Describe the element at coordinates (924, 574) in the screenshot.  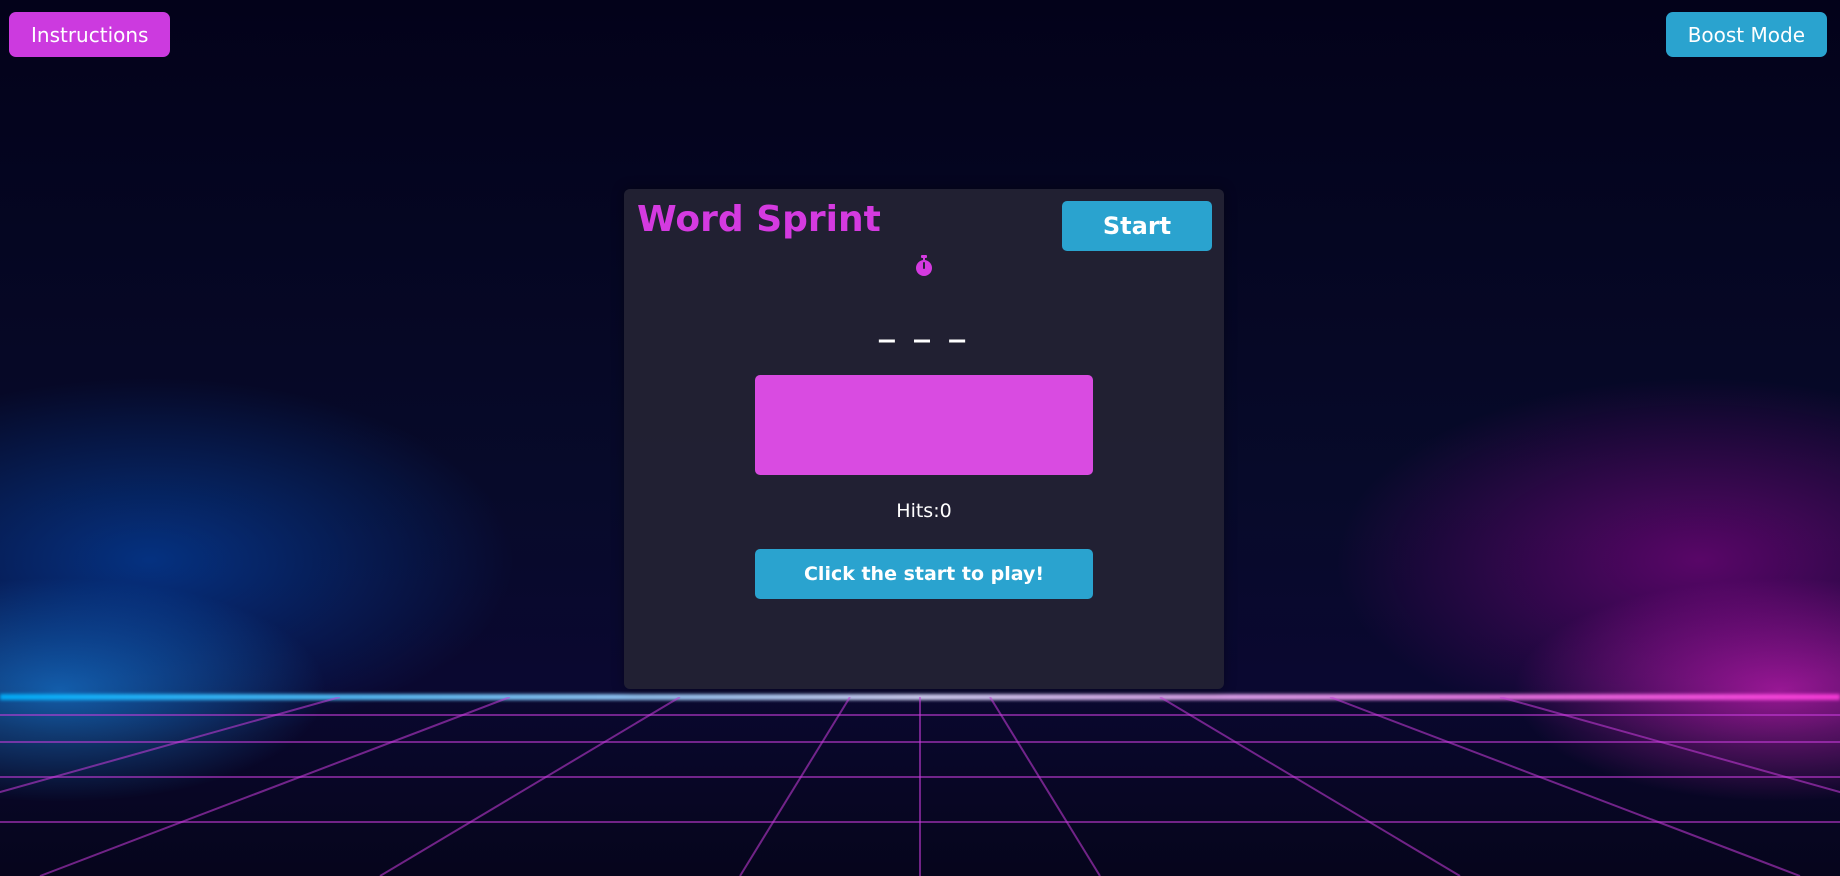
I see `play-prompt-button: Click the start to play!` at that location.